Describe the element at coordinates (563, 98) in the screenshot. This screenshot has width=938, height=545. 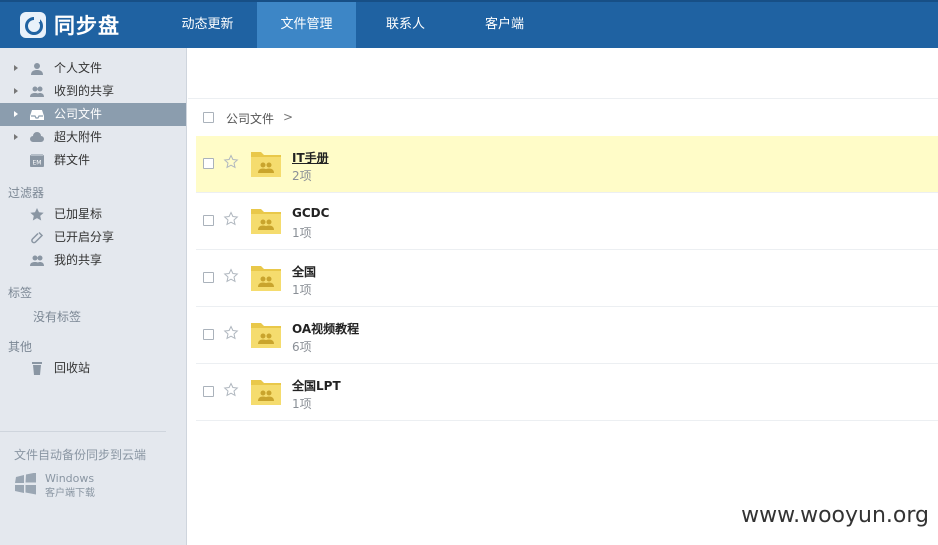
I see `toolbar-divider` at that location.